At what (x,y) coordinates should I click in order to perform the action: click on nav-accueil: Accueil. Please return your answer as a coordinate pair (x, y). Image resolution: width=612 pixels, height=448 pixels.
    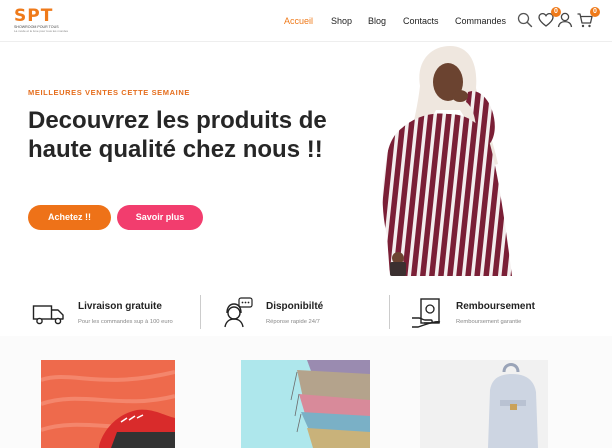
    Looking at the image, I should click on (298, 21).